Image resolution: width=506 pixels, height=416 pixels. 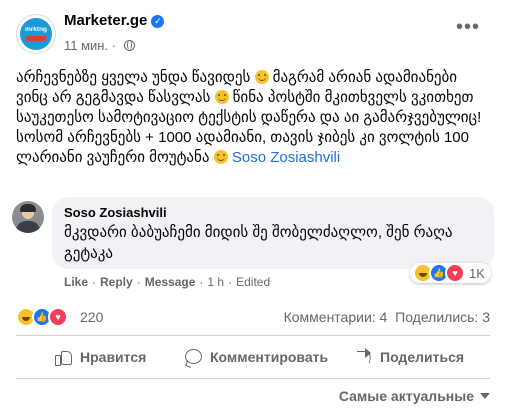 I want to click on share-button: Поделиться, so click(x=409, y=357).